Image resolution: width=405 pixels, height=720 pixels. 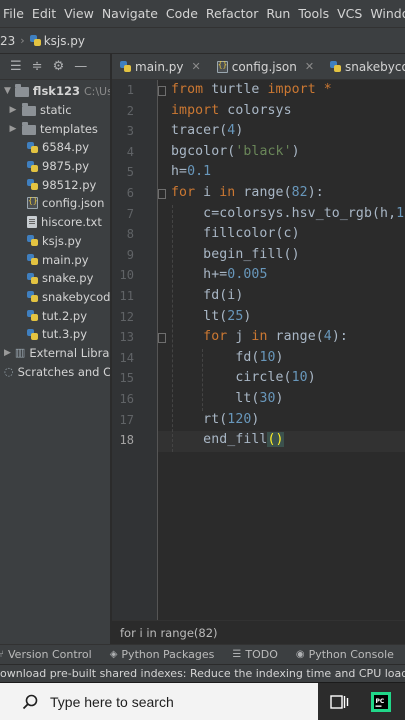 I want to click on tab-snakebycode-py: snakebycode.py, so click(x=363, y=66).